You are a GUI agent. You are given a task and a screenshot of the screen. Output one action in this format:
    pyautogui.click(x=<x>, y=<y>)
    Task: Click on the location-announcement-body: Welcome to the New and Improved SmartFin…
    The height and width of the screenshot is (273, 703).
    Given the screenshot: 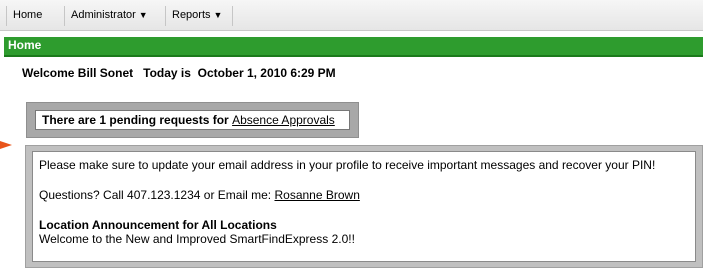 What is the action you would take?
    pyautogui.click(x=197, y=239)
    